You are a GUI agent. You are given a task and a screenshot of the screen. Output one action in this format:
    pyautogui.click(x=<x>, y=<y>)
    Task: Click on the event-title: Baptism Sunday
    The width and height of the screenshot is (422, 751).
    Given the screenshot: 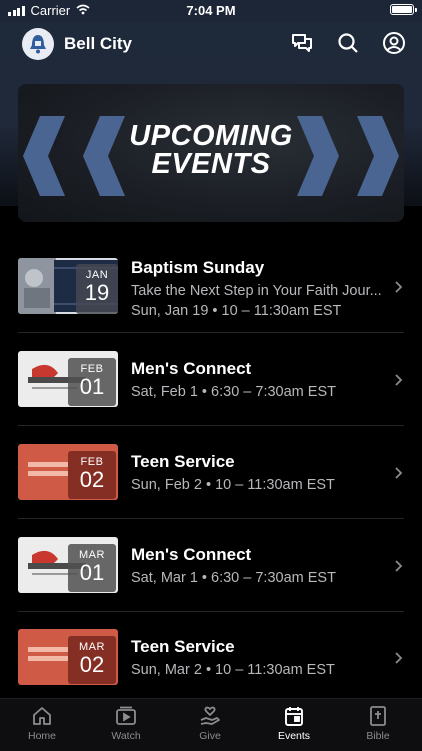 What is the action you would take?
    pyautogui.click(x=198, y=267)
    